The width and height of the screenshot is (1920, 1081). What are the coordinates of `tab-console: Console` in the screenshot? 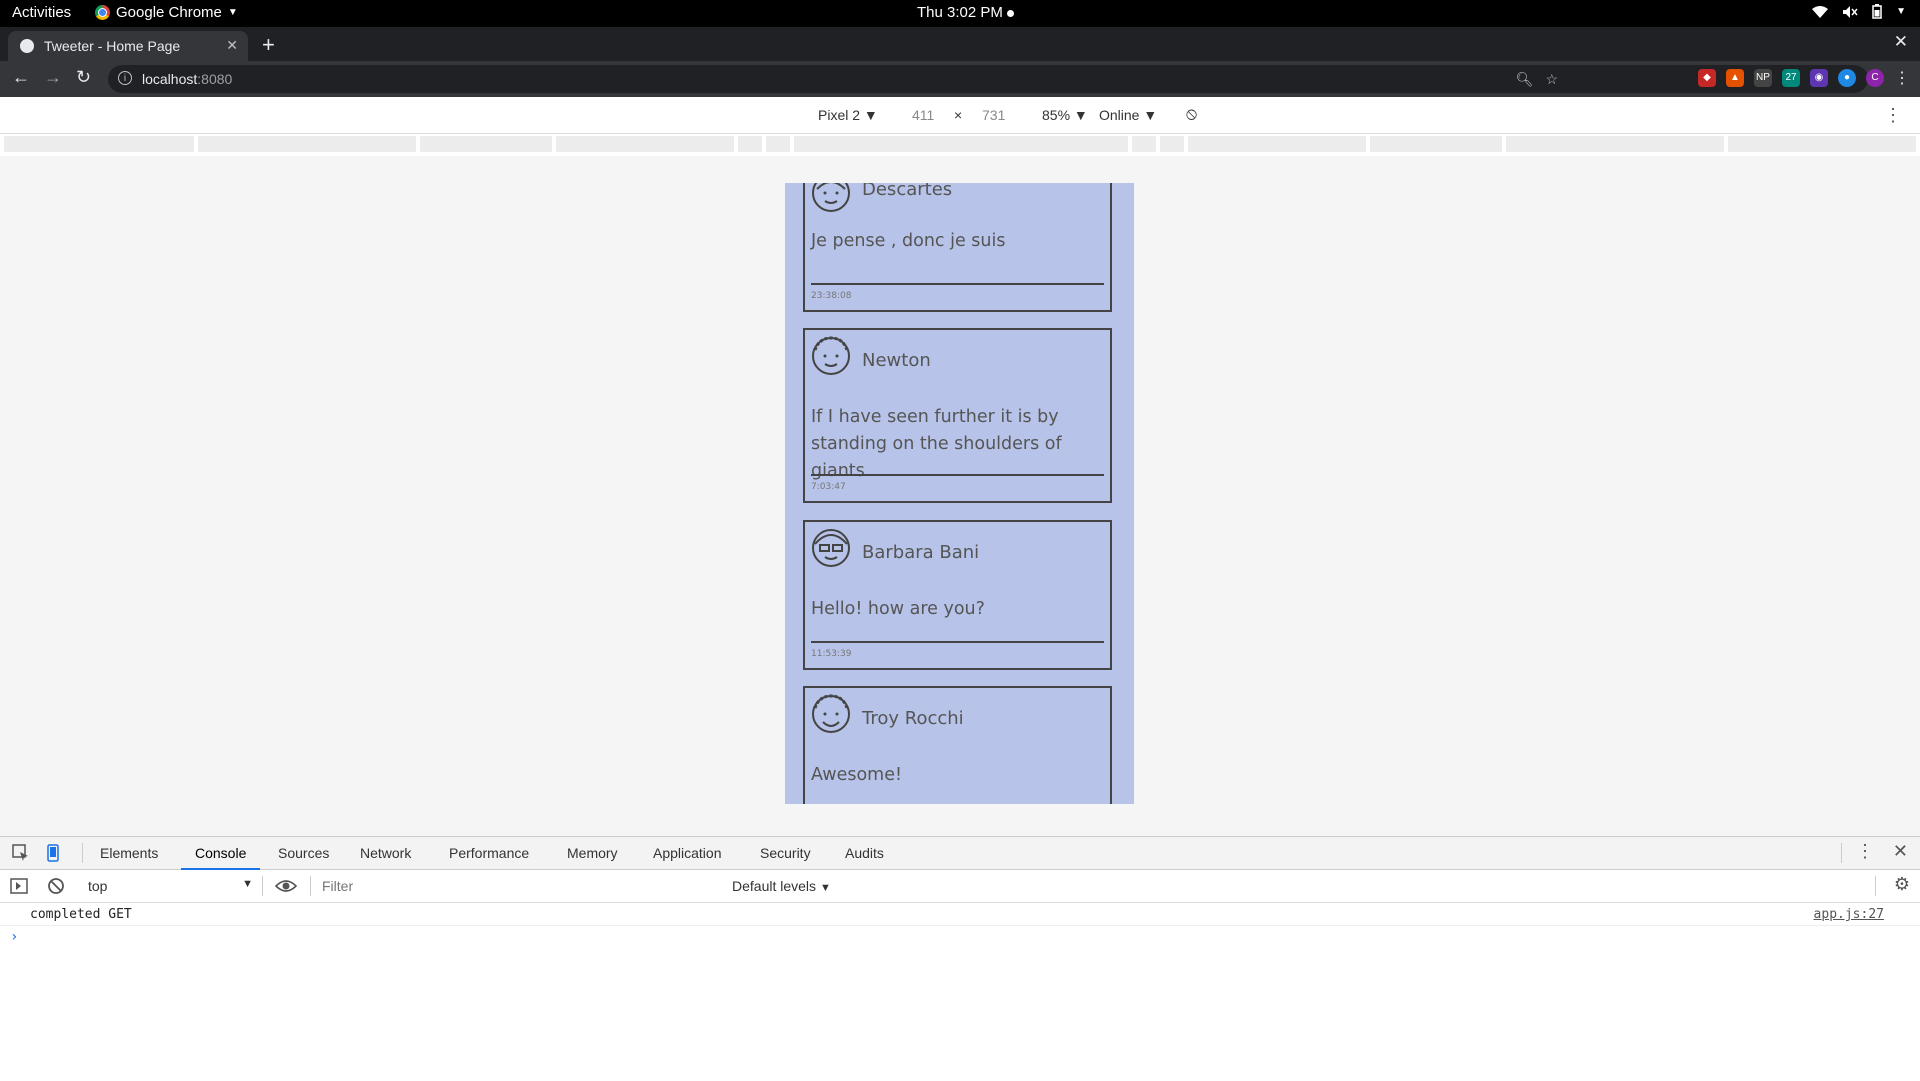 It's located at (220, 857).